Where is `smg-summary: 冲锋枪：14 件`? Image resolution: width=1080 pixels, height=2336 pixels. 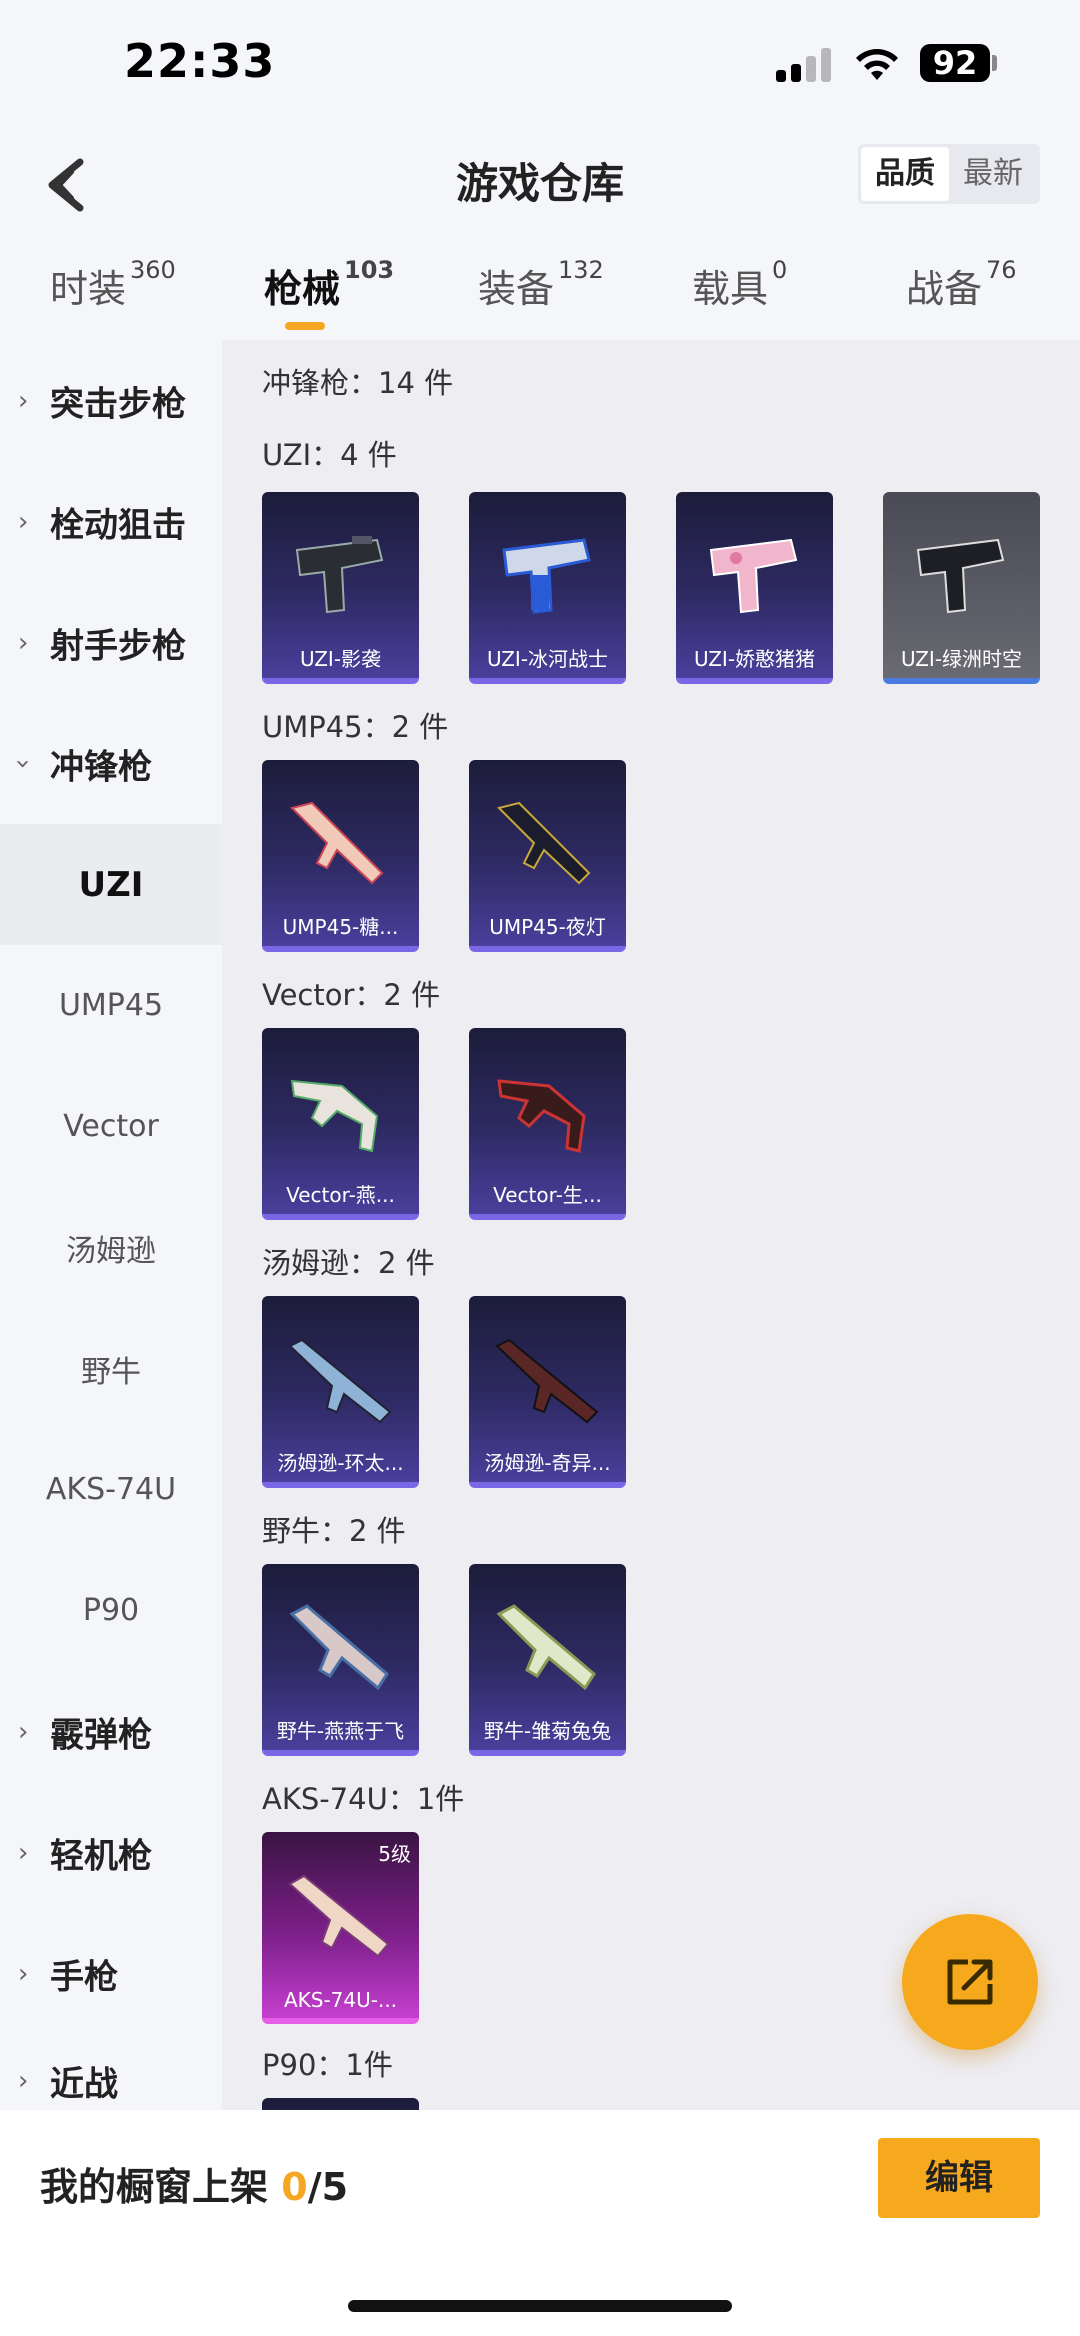 smg-summary: 冲锋枪：14 件 is located at coordinates (358, 383).